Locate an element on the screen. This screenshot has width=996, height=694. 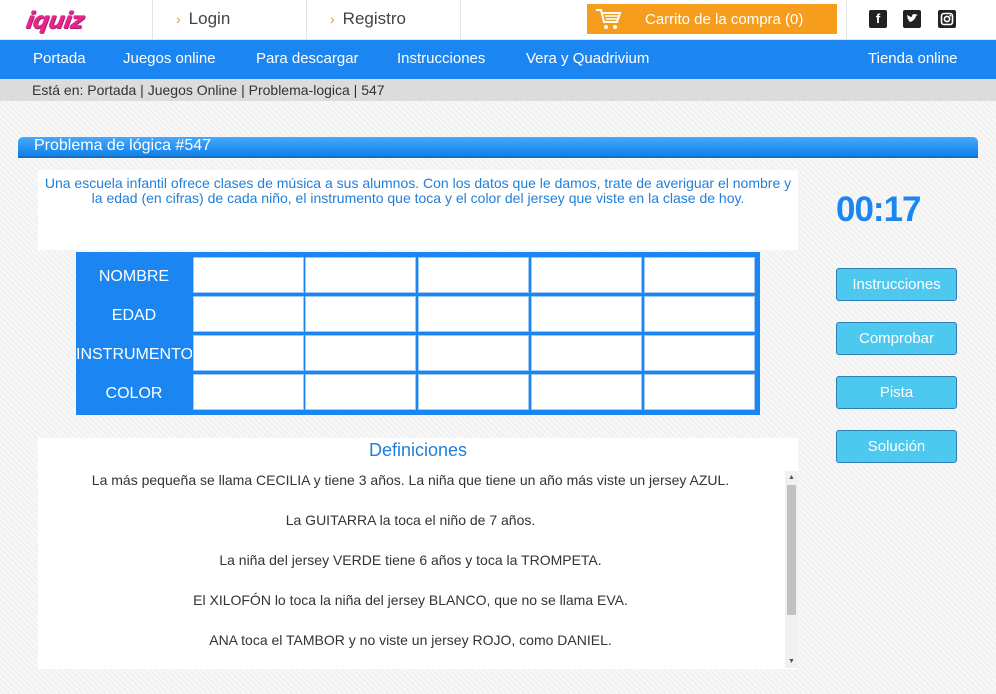
definition-item: La GUITARRA la toca el niño de 7 años. is located at coordinates (410, 520).